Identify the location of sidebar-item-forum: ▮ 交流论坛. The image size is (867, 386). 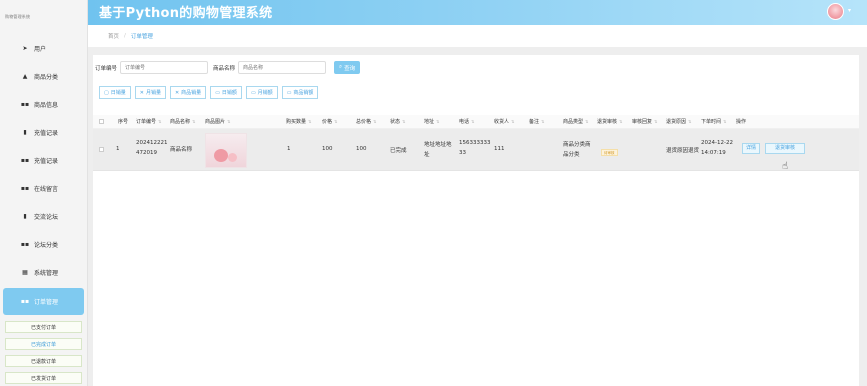
(43, 216).